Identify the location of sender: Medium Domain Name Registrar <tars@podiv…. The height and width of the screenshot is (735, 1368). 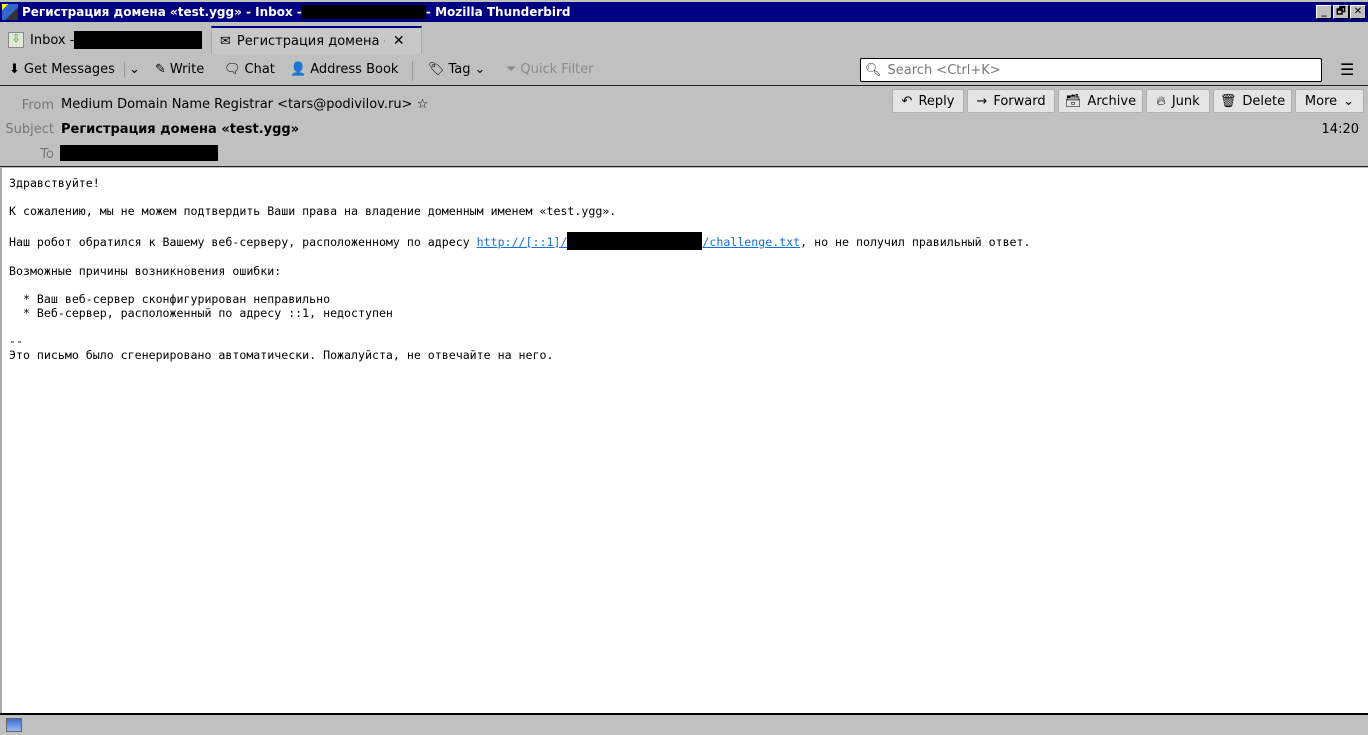
(237, 104).